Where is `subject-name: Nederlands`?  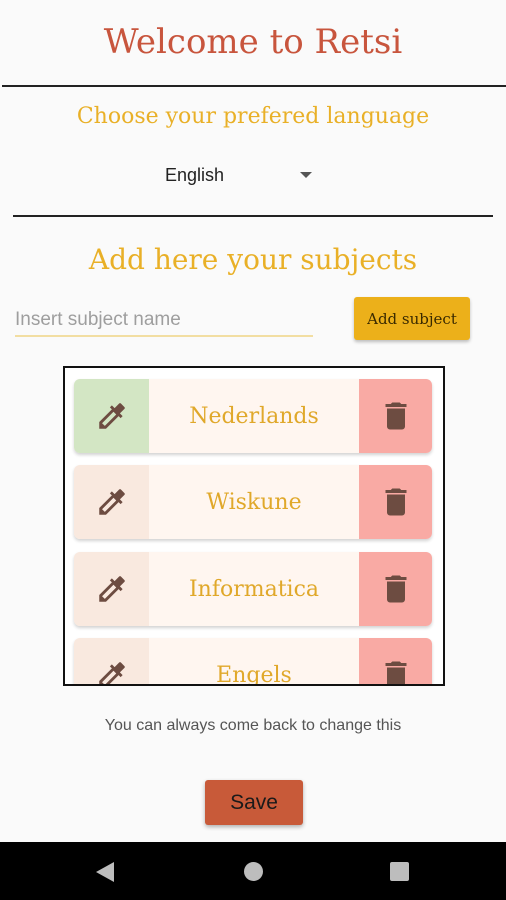 subject-name: Nederlands is located at coordinates (254, 416).